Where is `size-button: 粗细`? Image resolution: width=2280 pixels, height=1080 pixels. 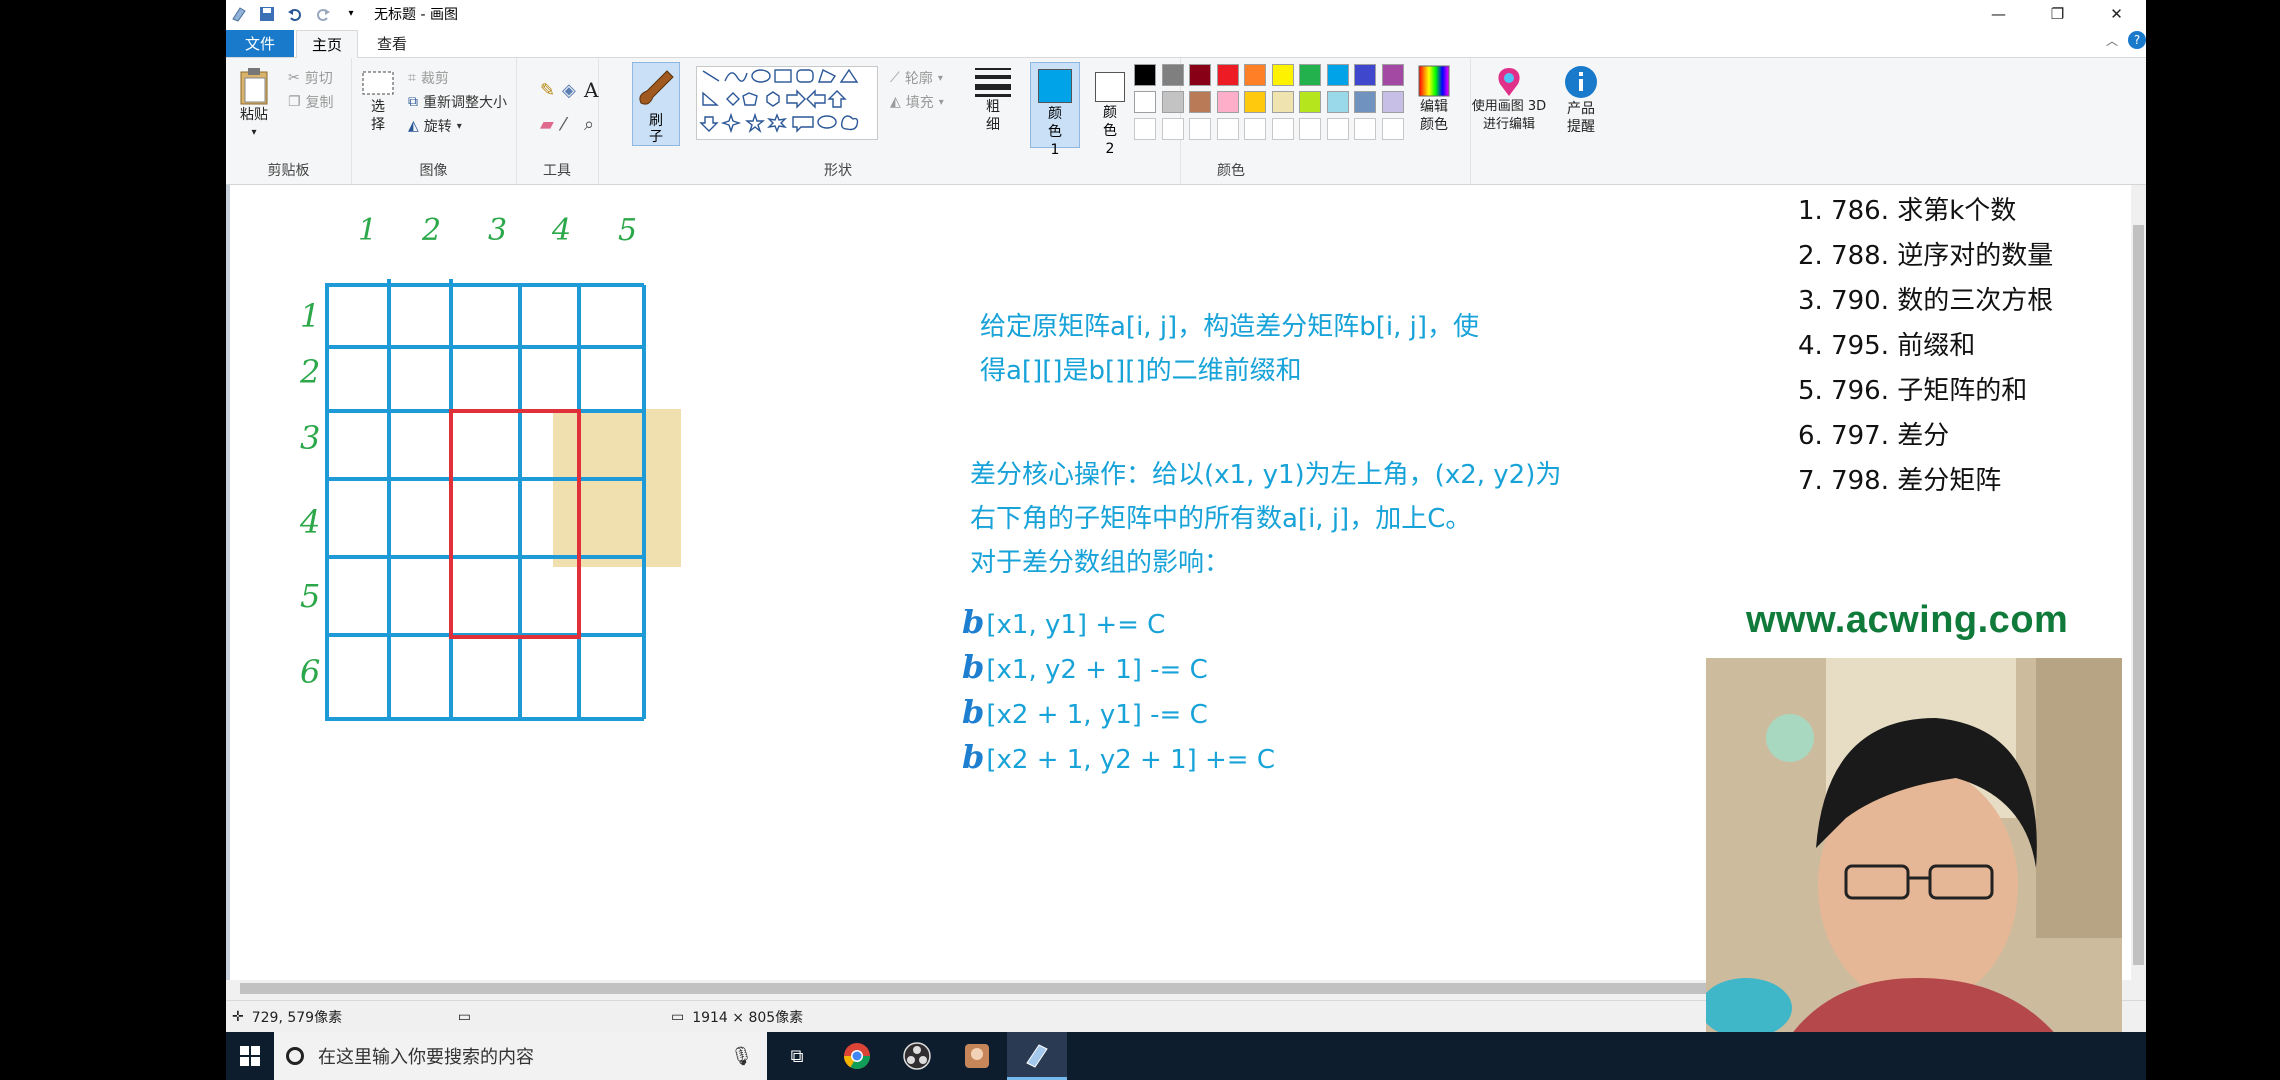
size-button: 粗细 is located at coordinates (993, 99).